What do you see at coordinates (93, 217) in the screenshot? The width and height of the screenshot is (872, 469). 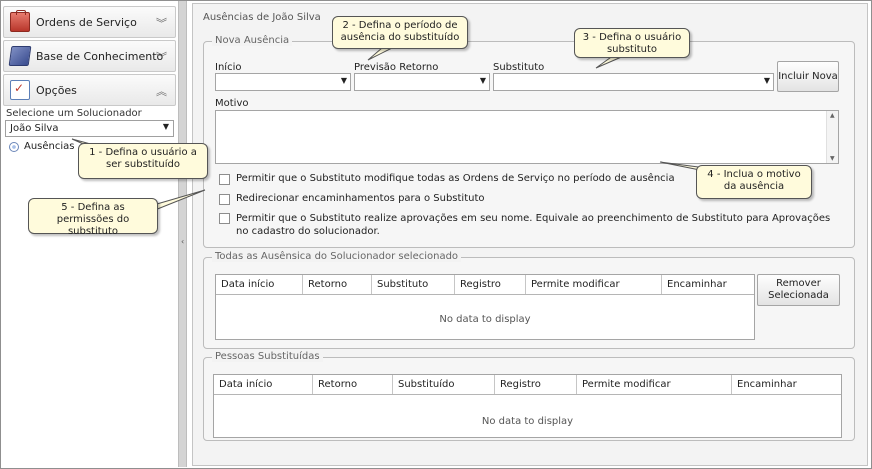 I see `callout-5: 5 - Defina as permissões do substituto` at bounding box center [93, 217].